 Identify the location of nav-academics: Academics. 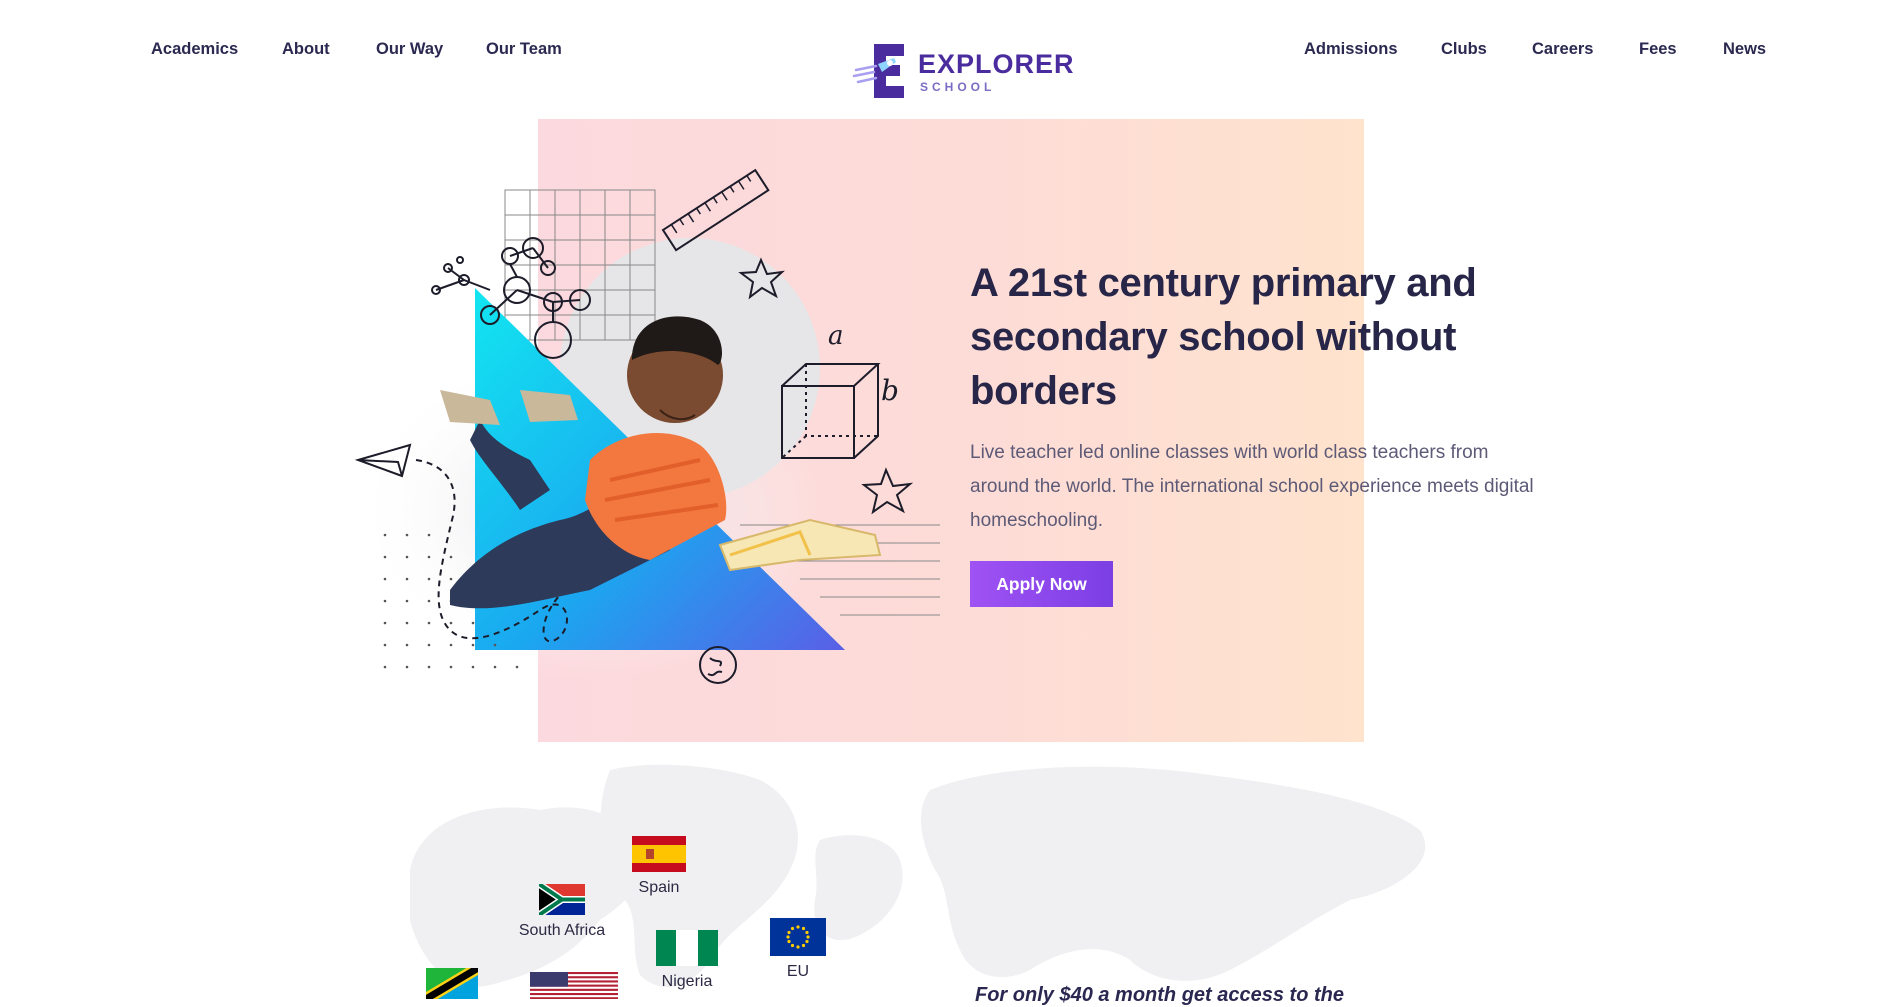
(194, 49).